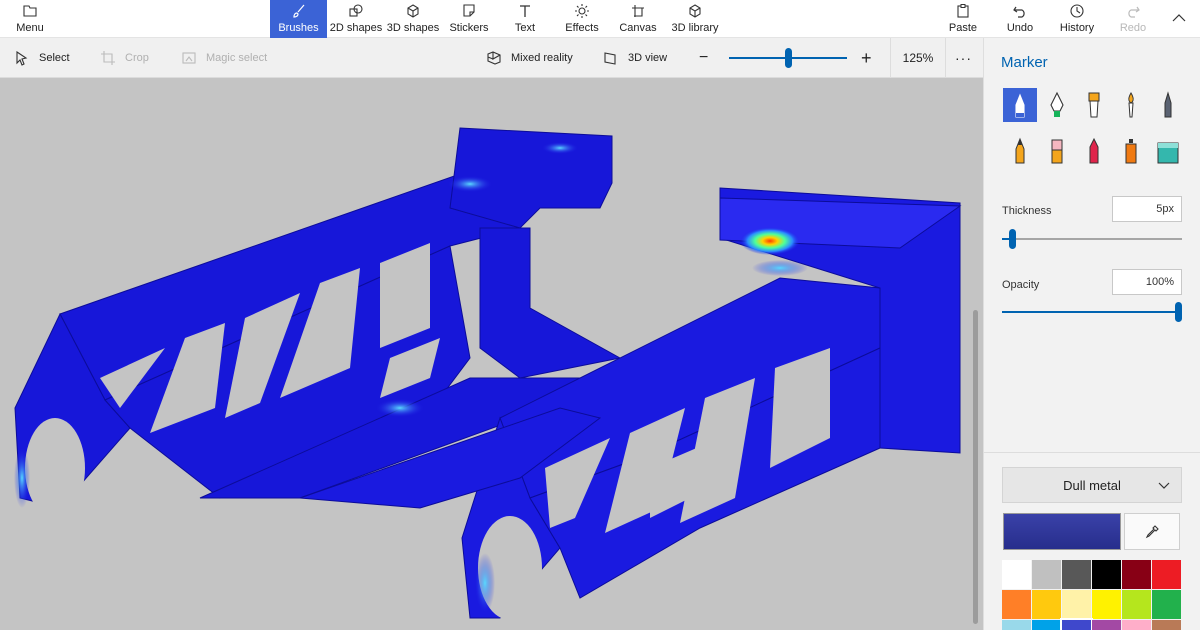 The width and height of the screenshot is (1200, 630). What do you see at coordinates (356, 19) in the screenshot?
I see `tab-2d-shapes: 2D shapes` at bounding box center [356, 19].